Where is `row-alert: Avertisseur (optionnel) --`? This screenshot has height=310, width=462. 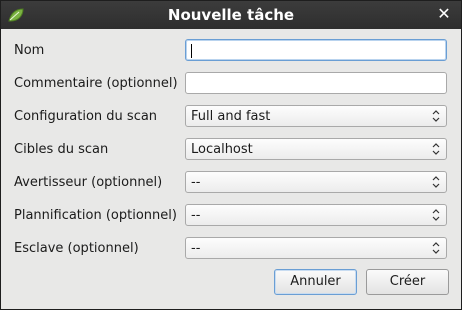 row-alert: Avertisseur (optionnel) -- is located at coordinates (234, 183).